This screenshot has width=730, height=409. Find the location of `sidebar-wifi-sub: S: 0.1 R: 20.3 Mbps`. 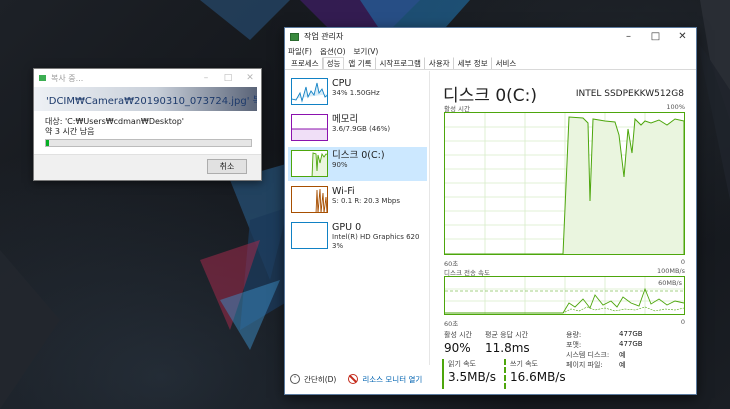

sidebar-wifi-sub: S: 0.1 R: 20.3 Mbps is located at coordinates (366, 201).